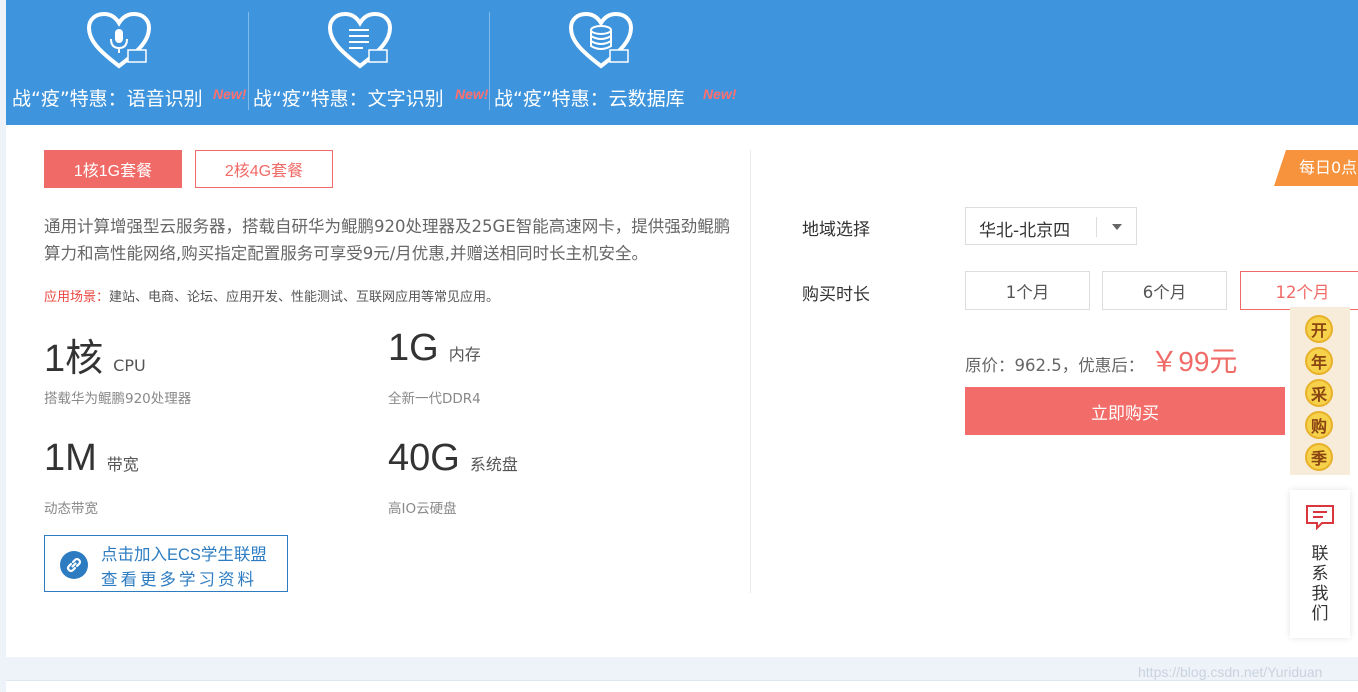 The image size is (1358, 692). What do you see at coordinates (1320, 517) in the screenshot?
I see `chat-icon` at bounding box center [1320, 517].